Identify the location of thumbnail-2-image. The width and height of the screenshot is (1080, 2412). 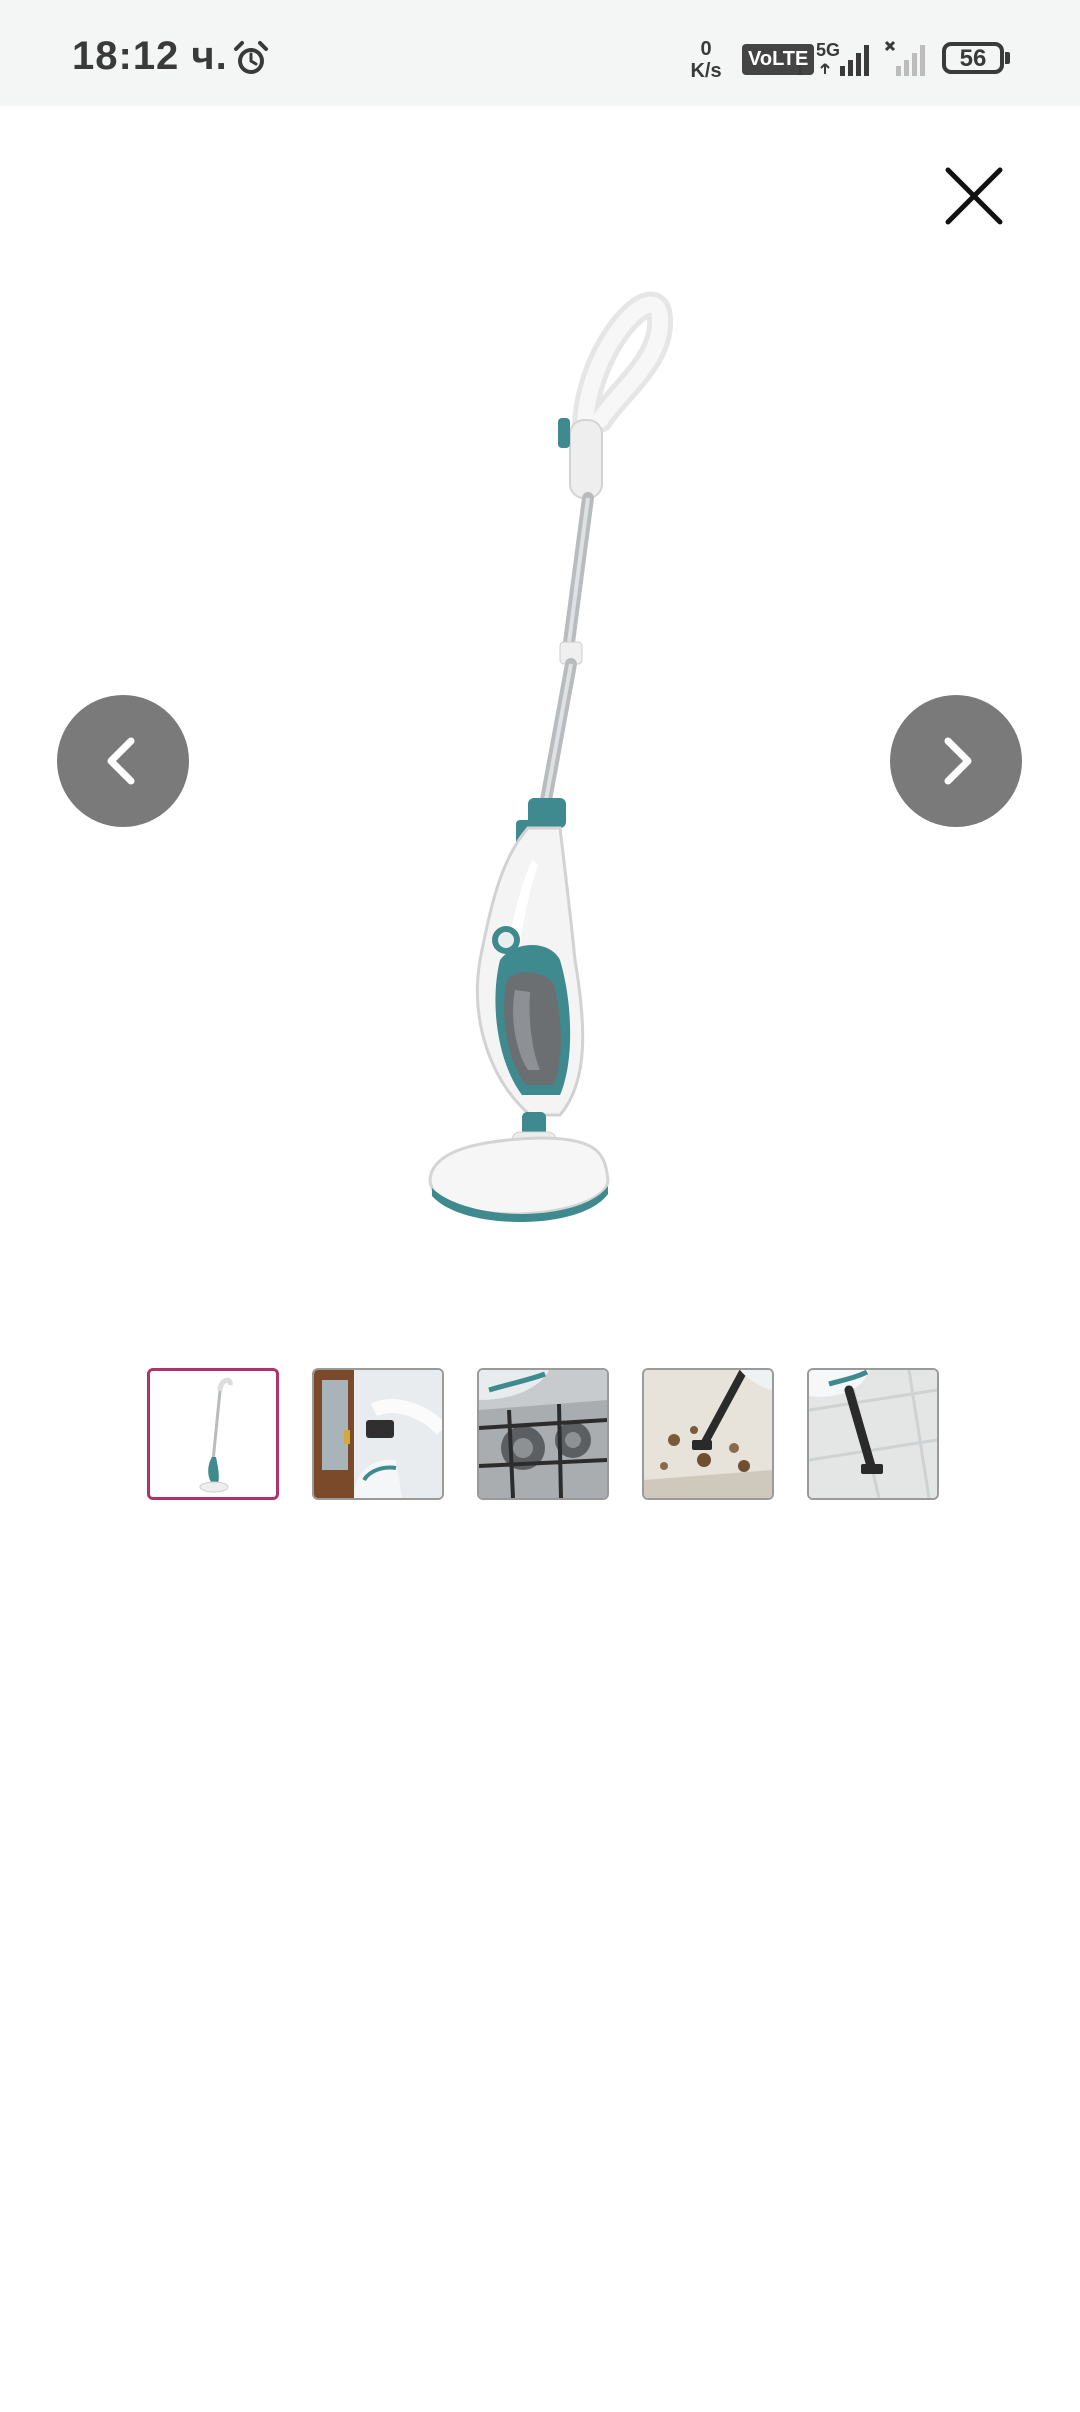
(378, 1434).